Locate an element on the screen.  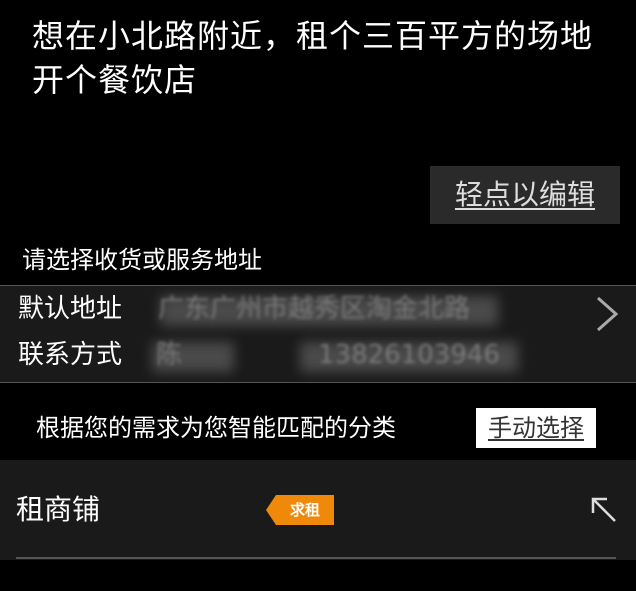
divider is located at coordinates (316, 558).